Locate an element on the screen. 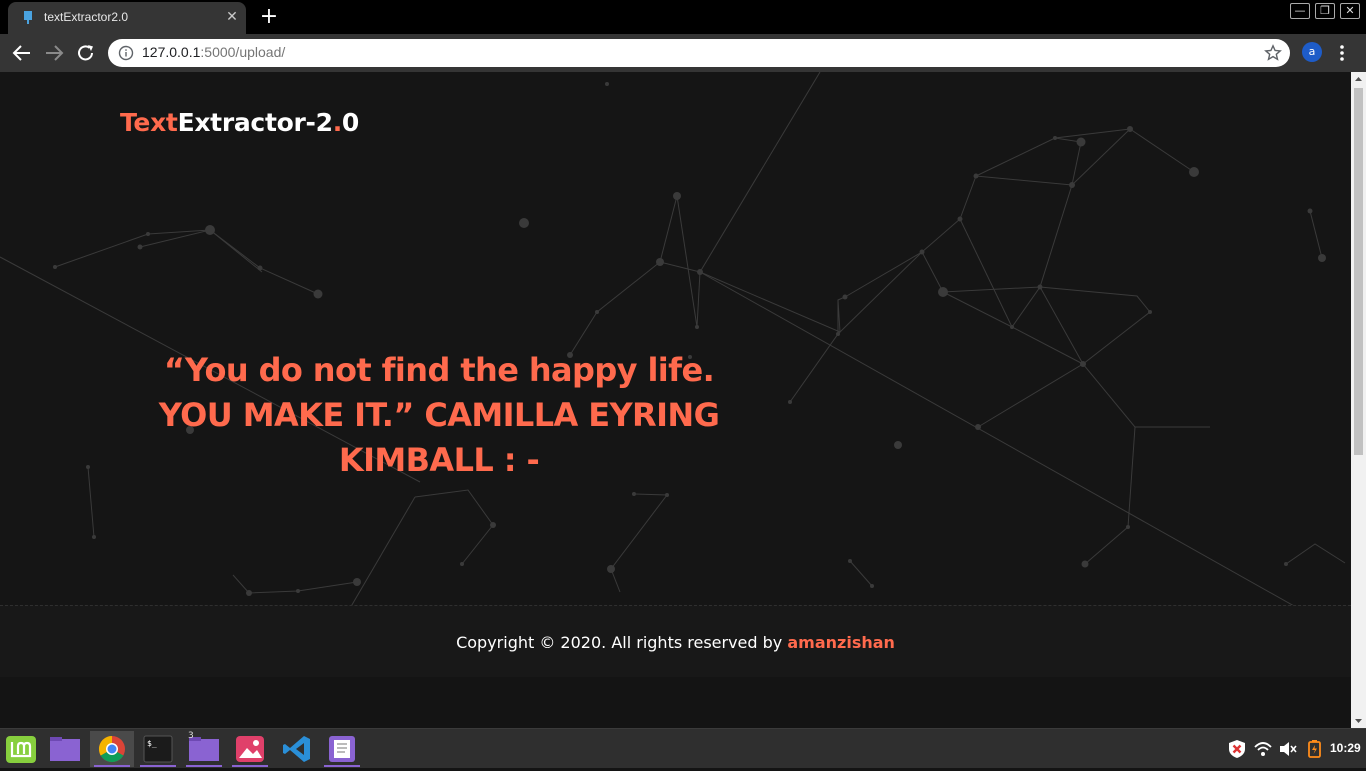  author-link: amanzishan is located at coordinates (841, 642).